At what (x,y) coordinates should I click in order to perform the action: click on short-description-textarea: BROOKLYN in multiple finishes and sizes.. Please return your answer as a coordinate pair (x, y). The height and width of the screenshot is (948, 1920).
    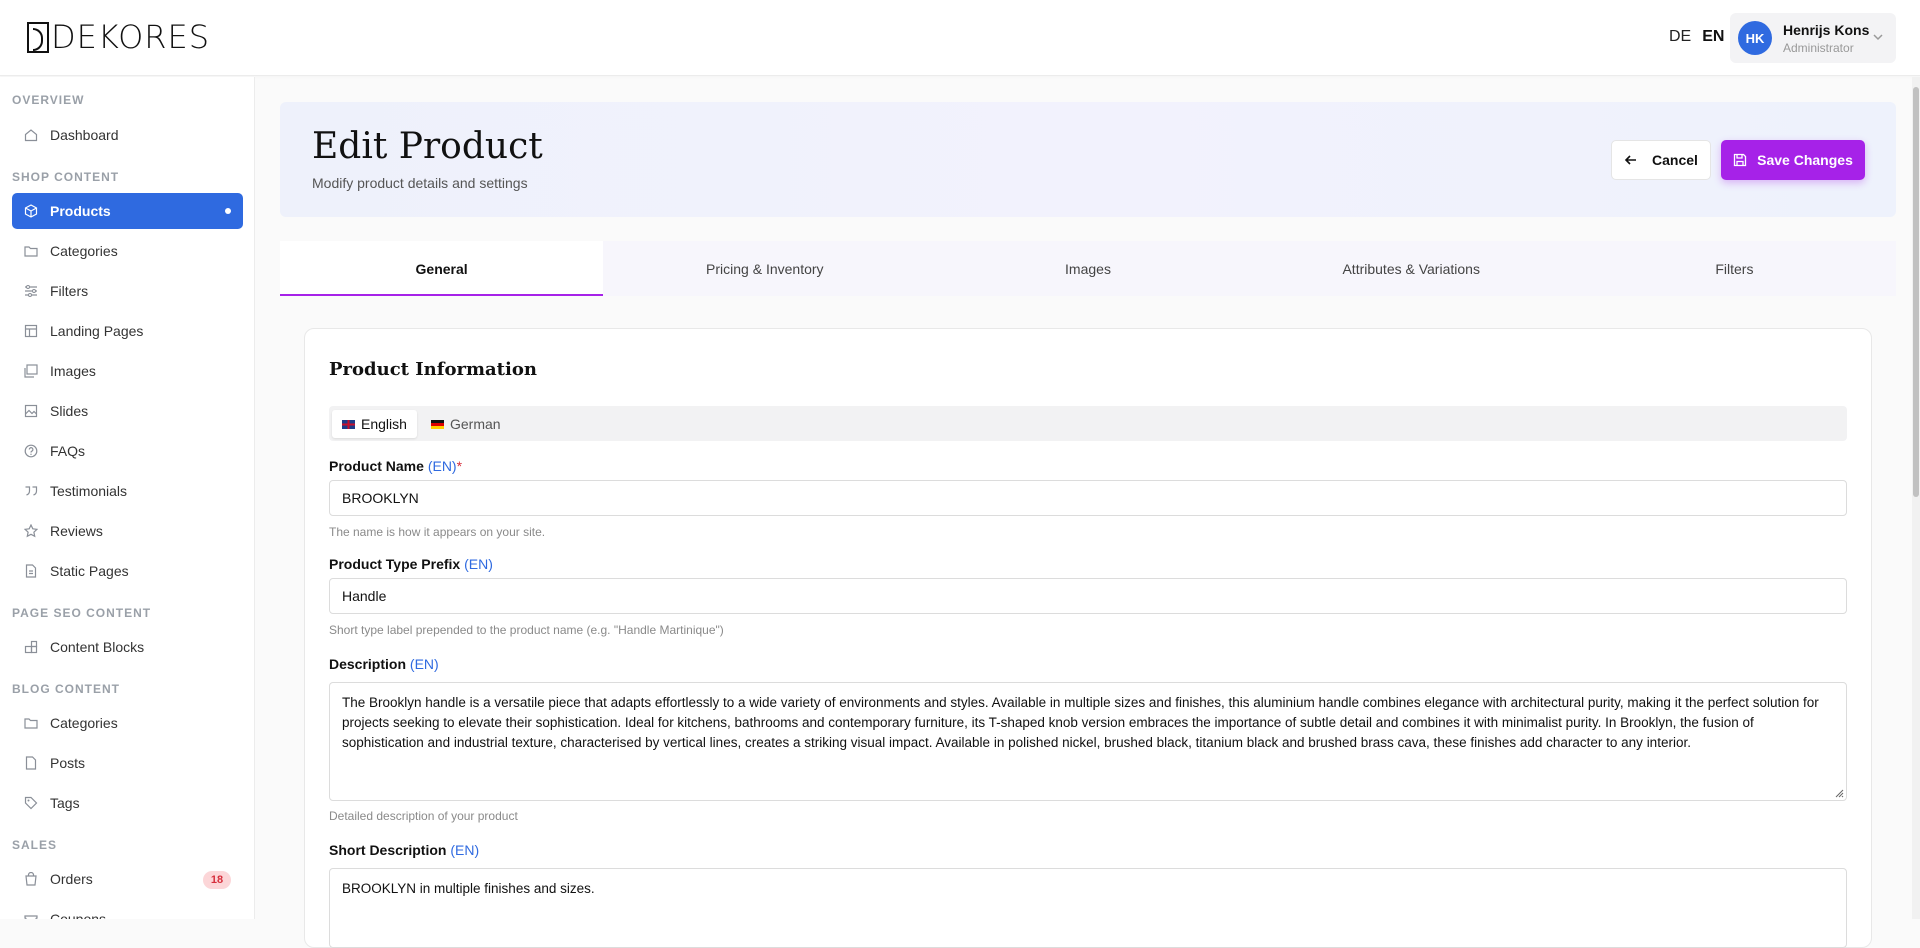
    Looking at the image, I should click on (1088, 908).